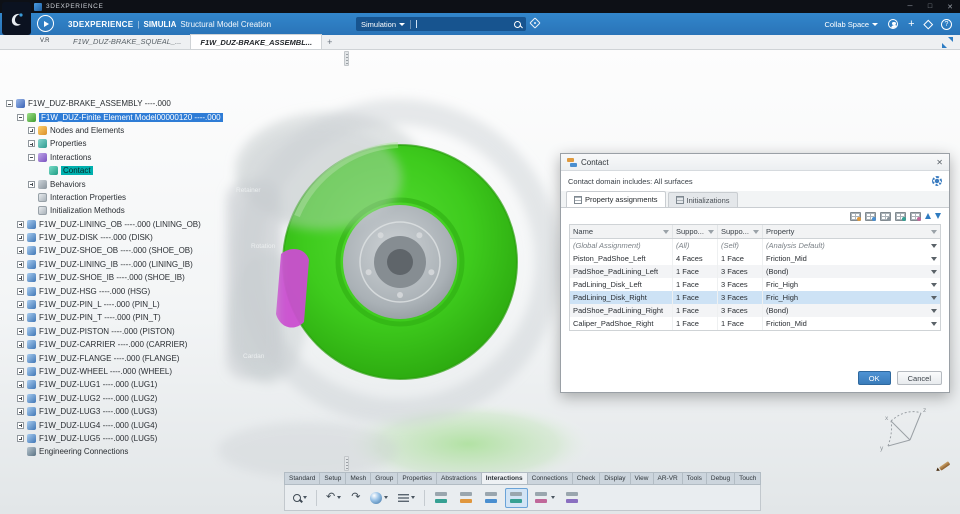  I want to click on tree-item: Nodes and Elements, so click(114, 130).